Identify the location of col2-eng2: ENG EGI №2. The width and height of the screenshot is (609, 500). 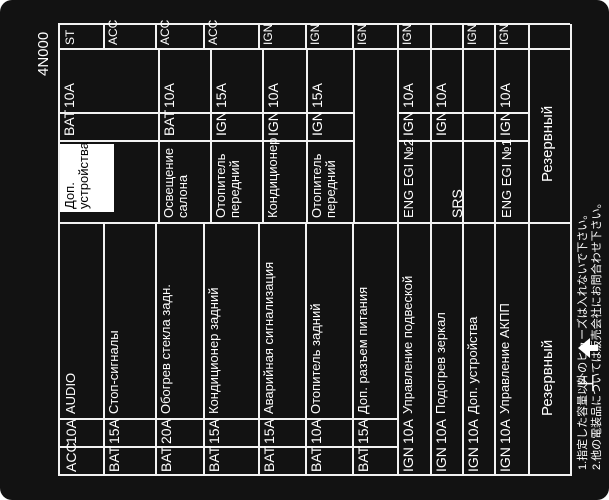
(408, 178).